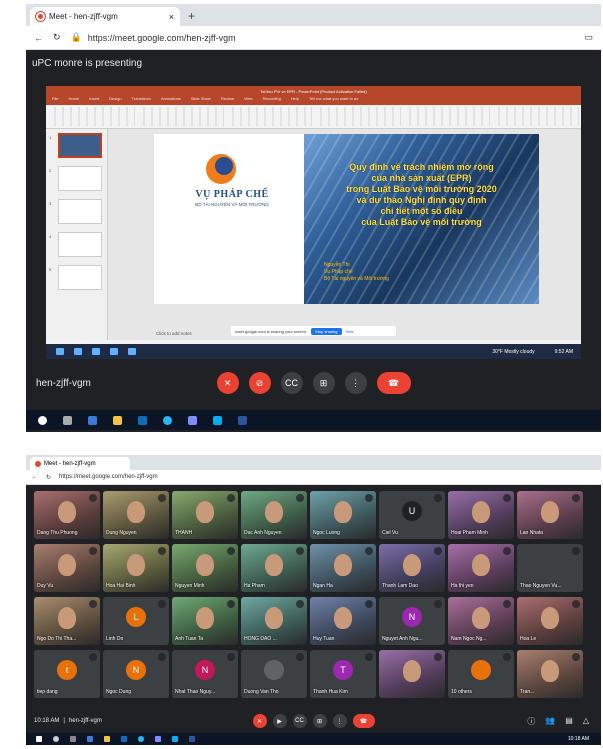 This screenshot has height=749, width=603. Describe the element at coordinates (412, 515) in the screenshot. I see `participant-tile: U Ciel Vu` at that location.